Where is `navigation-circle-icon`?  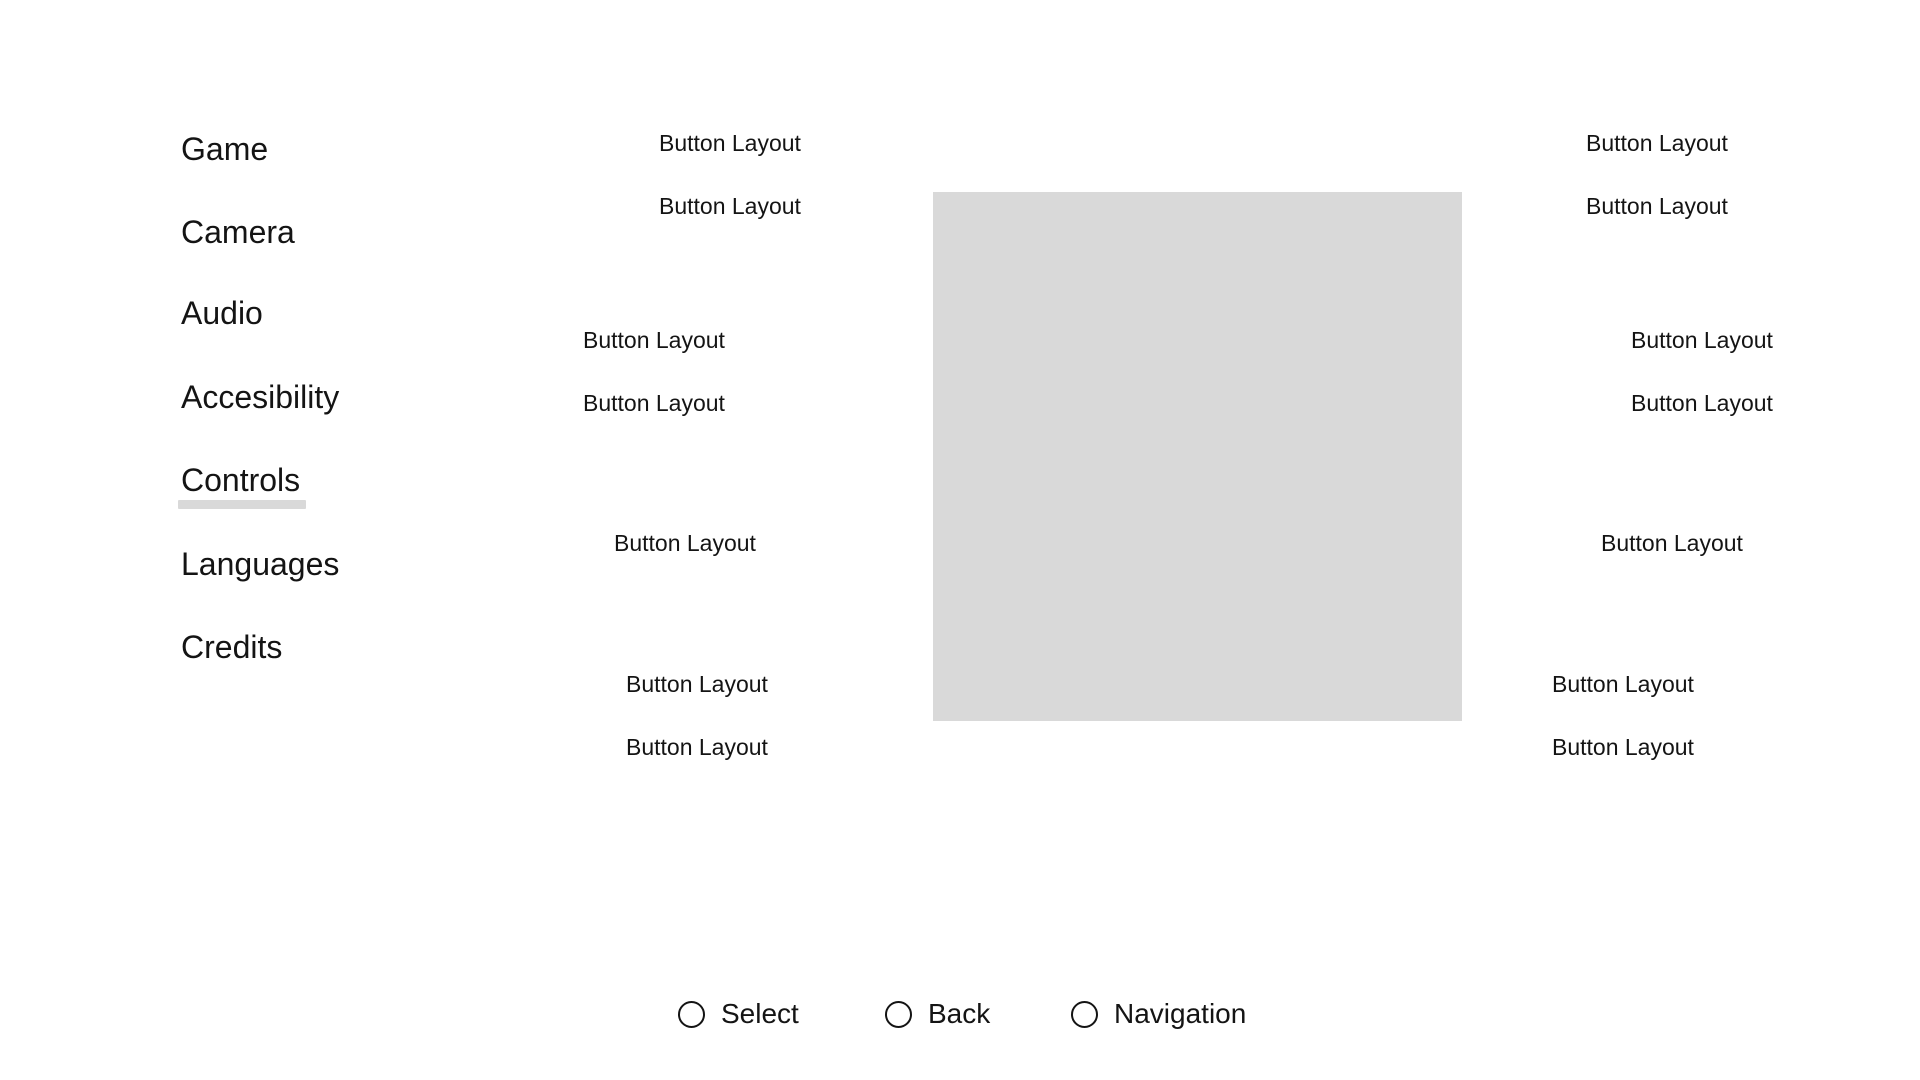 navigation-circle-icon is located at coordinates (1084, 1014).